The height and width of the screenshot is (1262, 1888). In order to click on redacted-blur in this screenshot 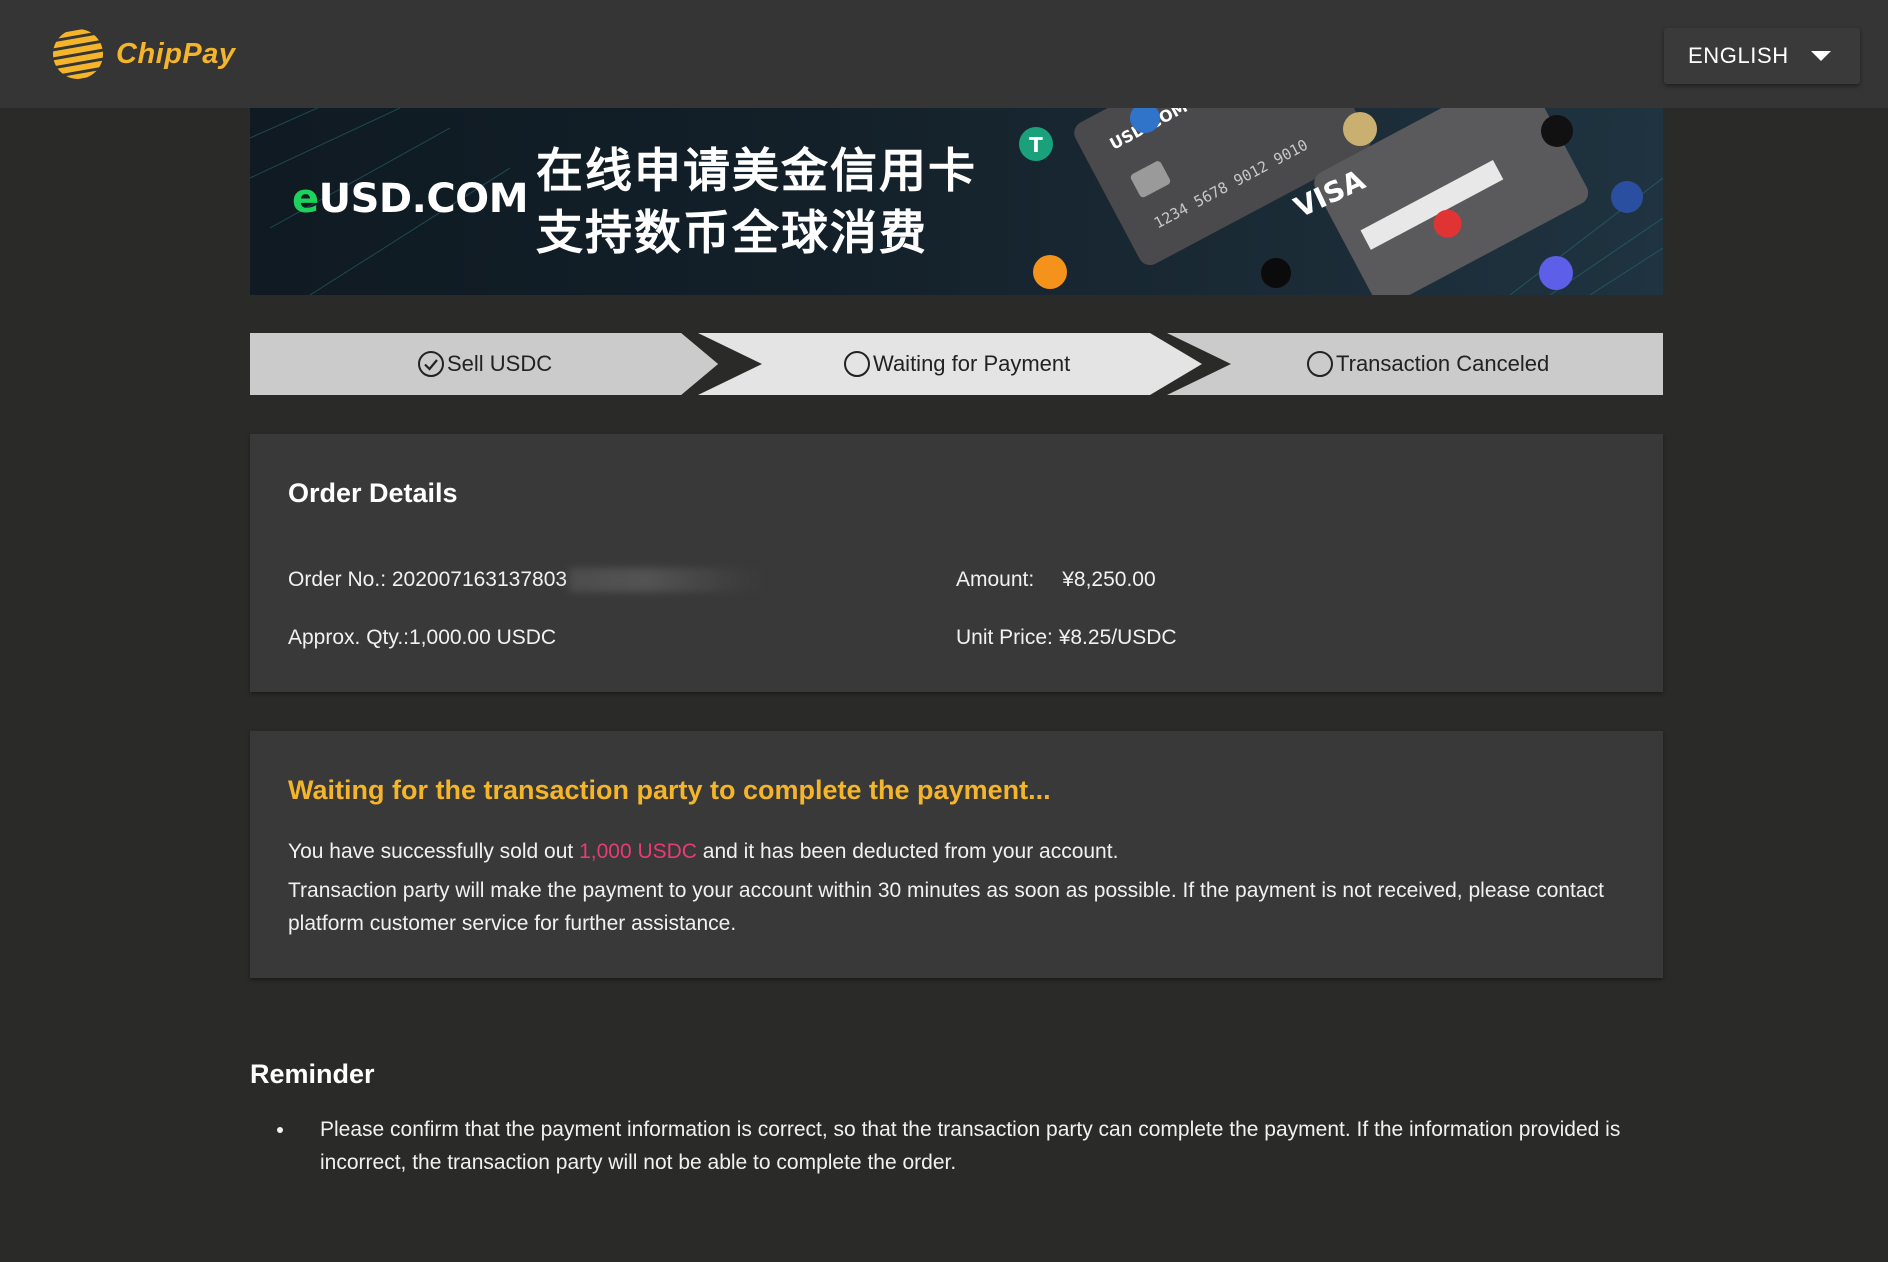, I will do `click(667, 580)`.